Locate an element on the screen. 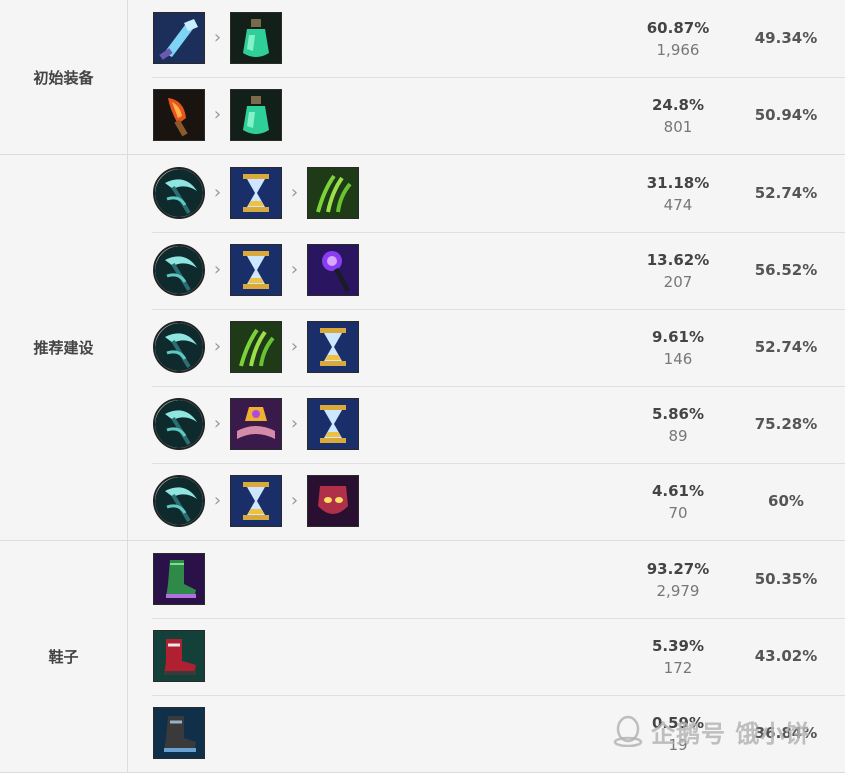 The width and height of the screenshot is (845, 773). pick-stats: 4.61% 70 is located at coordinates (678, 502).